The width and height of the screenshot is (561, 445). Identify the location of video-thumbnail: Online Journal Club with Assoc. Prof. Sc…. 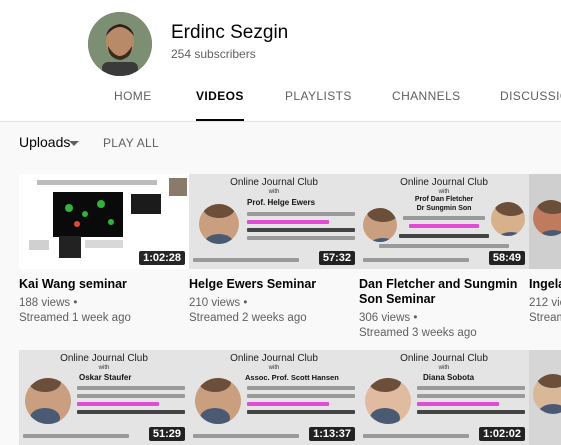
(274, 397).